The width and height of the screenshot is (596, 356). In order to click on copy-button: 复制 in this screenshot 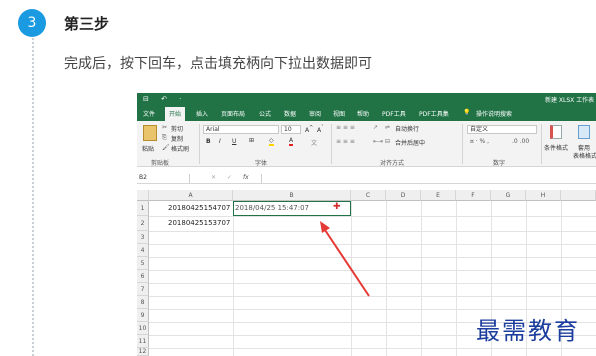, I will do `click(177, 138)`.